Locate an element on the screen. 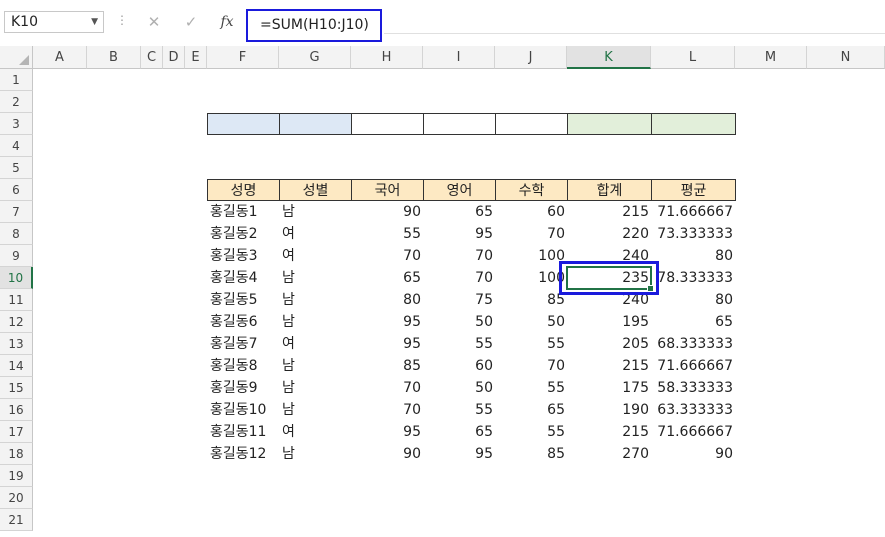 The image size is (885, 537). table-cell: 60 is located at coordinates (459, 366).